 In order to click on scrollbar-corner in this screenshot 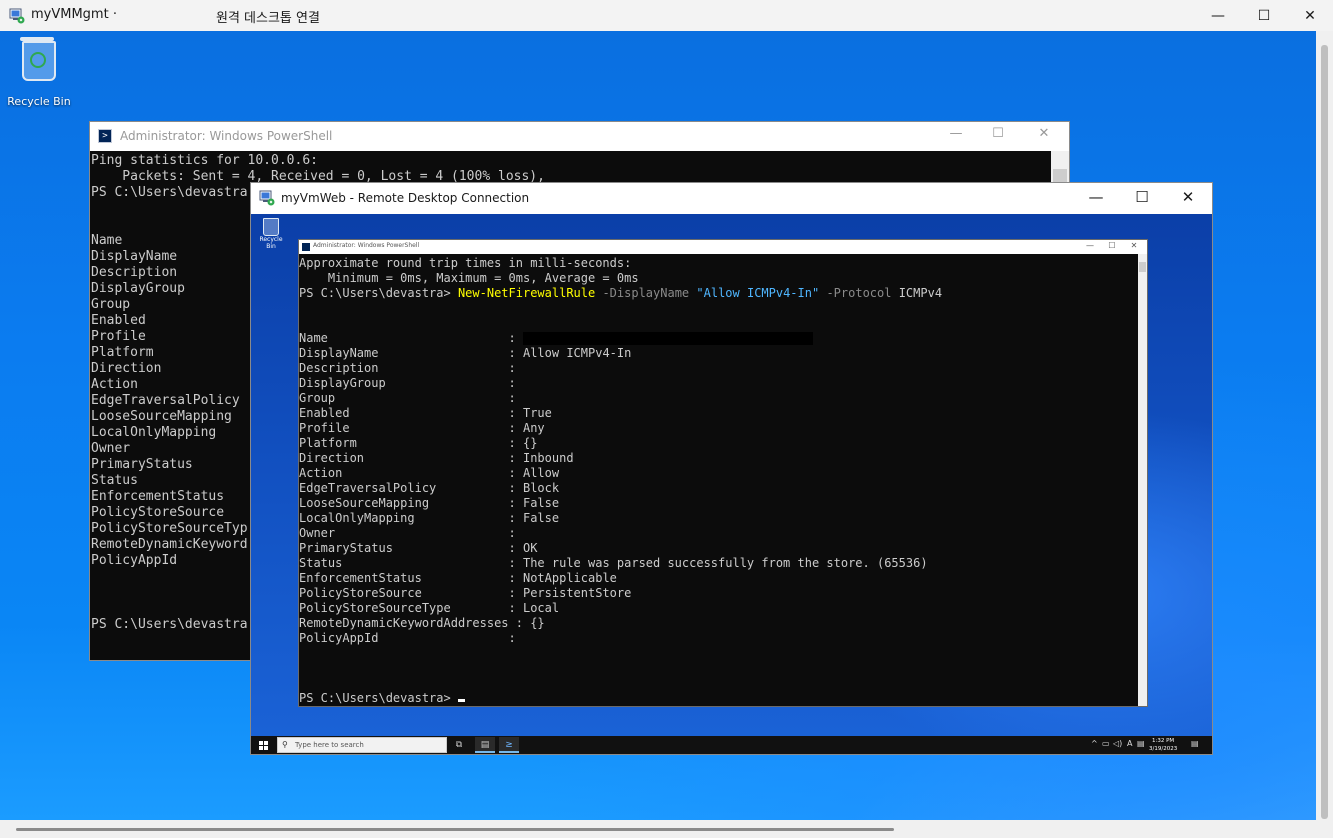, I will do `click(1324, 829)`.